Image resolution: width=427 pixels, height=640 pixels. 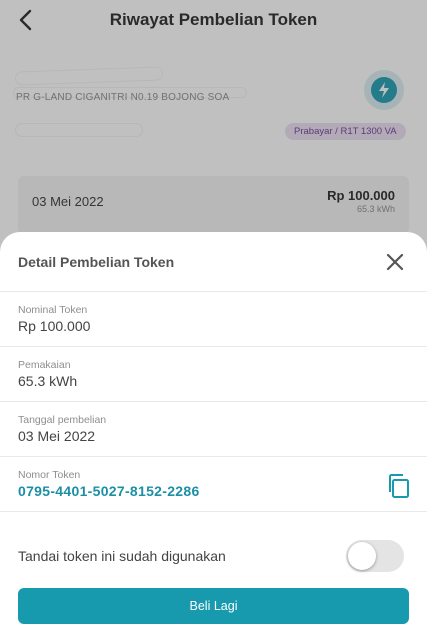 I want to click on copy-icon, so click(x=399, y=486).